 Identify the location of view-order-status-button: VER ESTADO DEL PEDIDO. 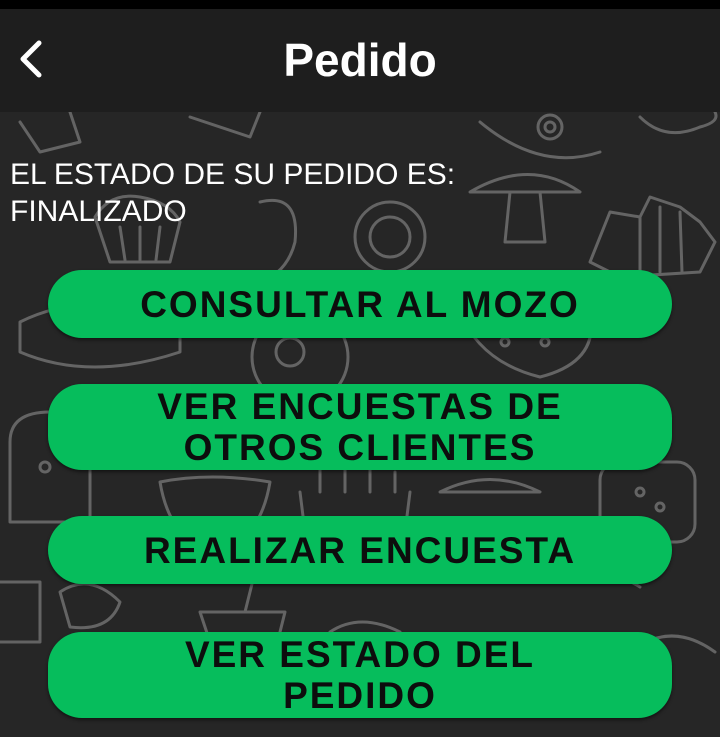
(360, 675).